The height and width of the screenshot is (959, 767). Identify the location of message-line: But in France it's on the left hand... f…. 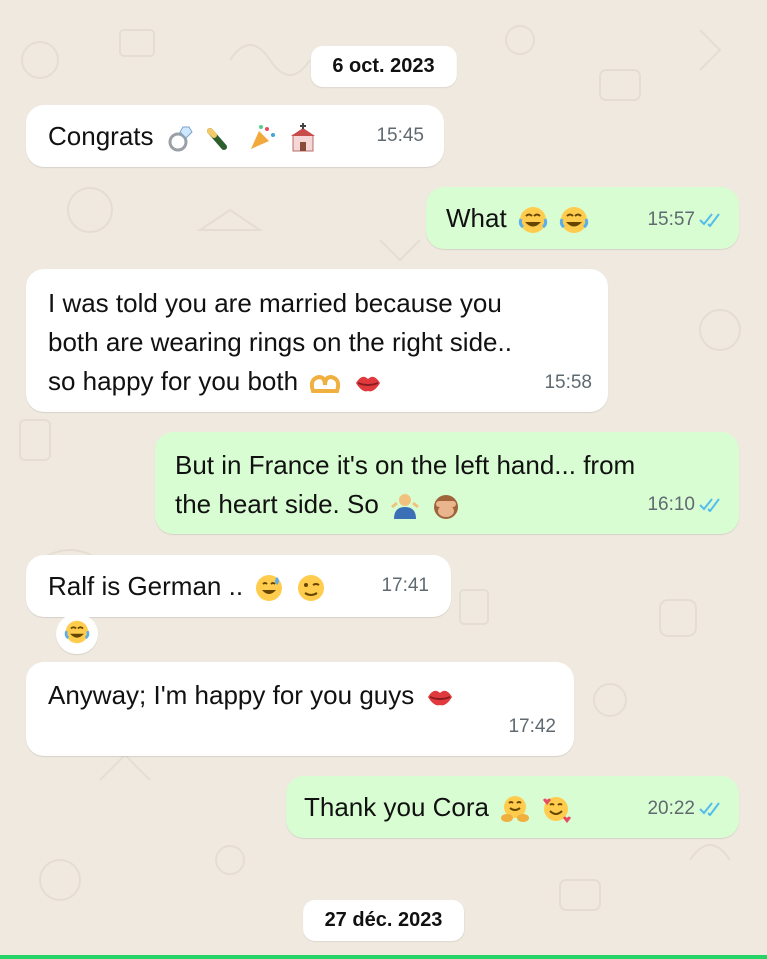
(405, 465).